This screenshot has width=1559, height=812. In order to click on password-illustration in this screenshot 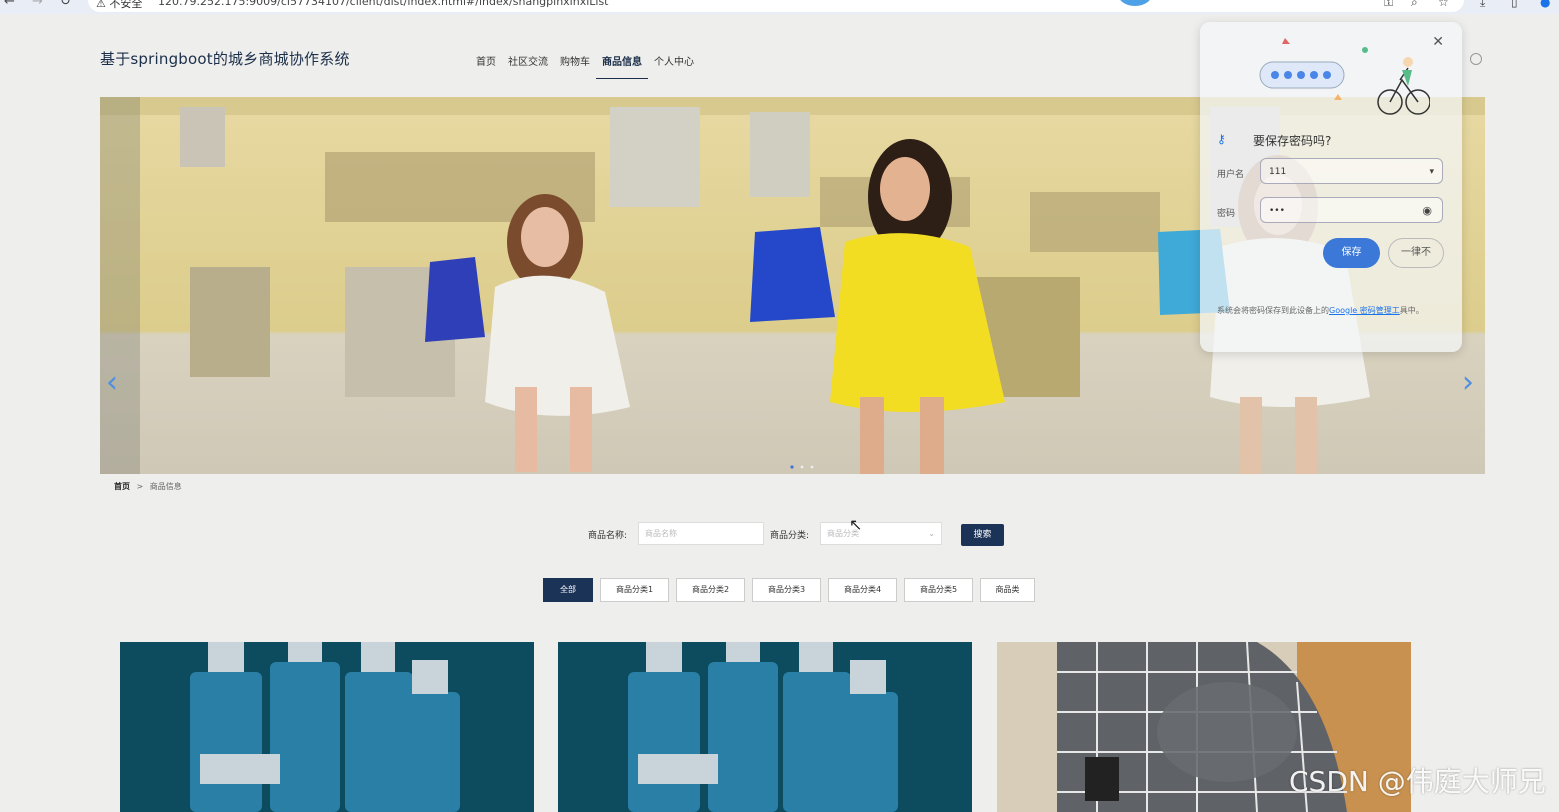, I will do `click(1344, 76)`.